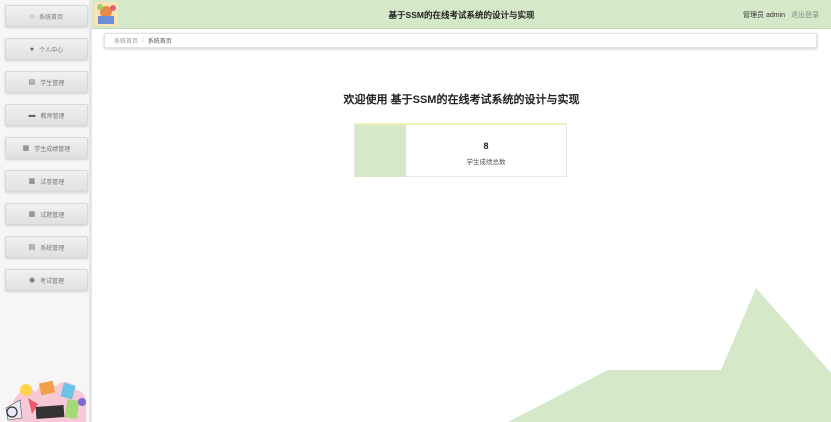 The image size is (831, 422). Describe the element at coordinates (32, 16) in the screenshot. I see `home-icon: ⌂` at that location.